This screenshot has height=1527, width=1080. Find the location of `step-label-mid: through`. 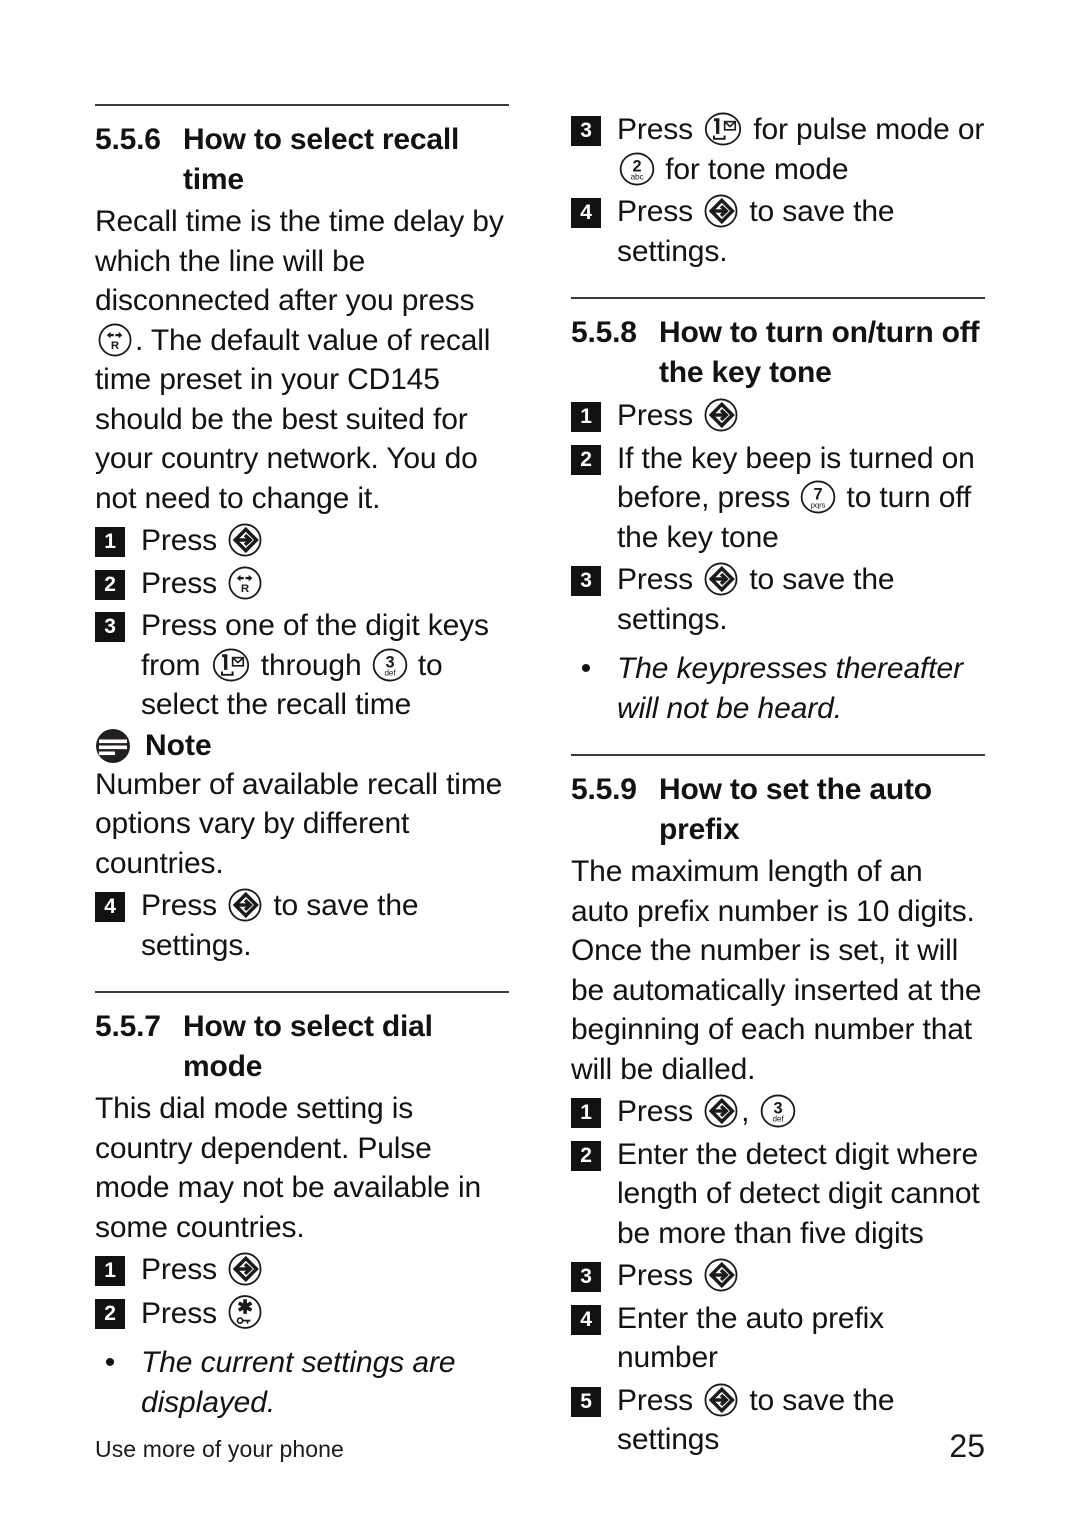

step-label-mid: through is located at coordinates (311, 665).